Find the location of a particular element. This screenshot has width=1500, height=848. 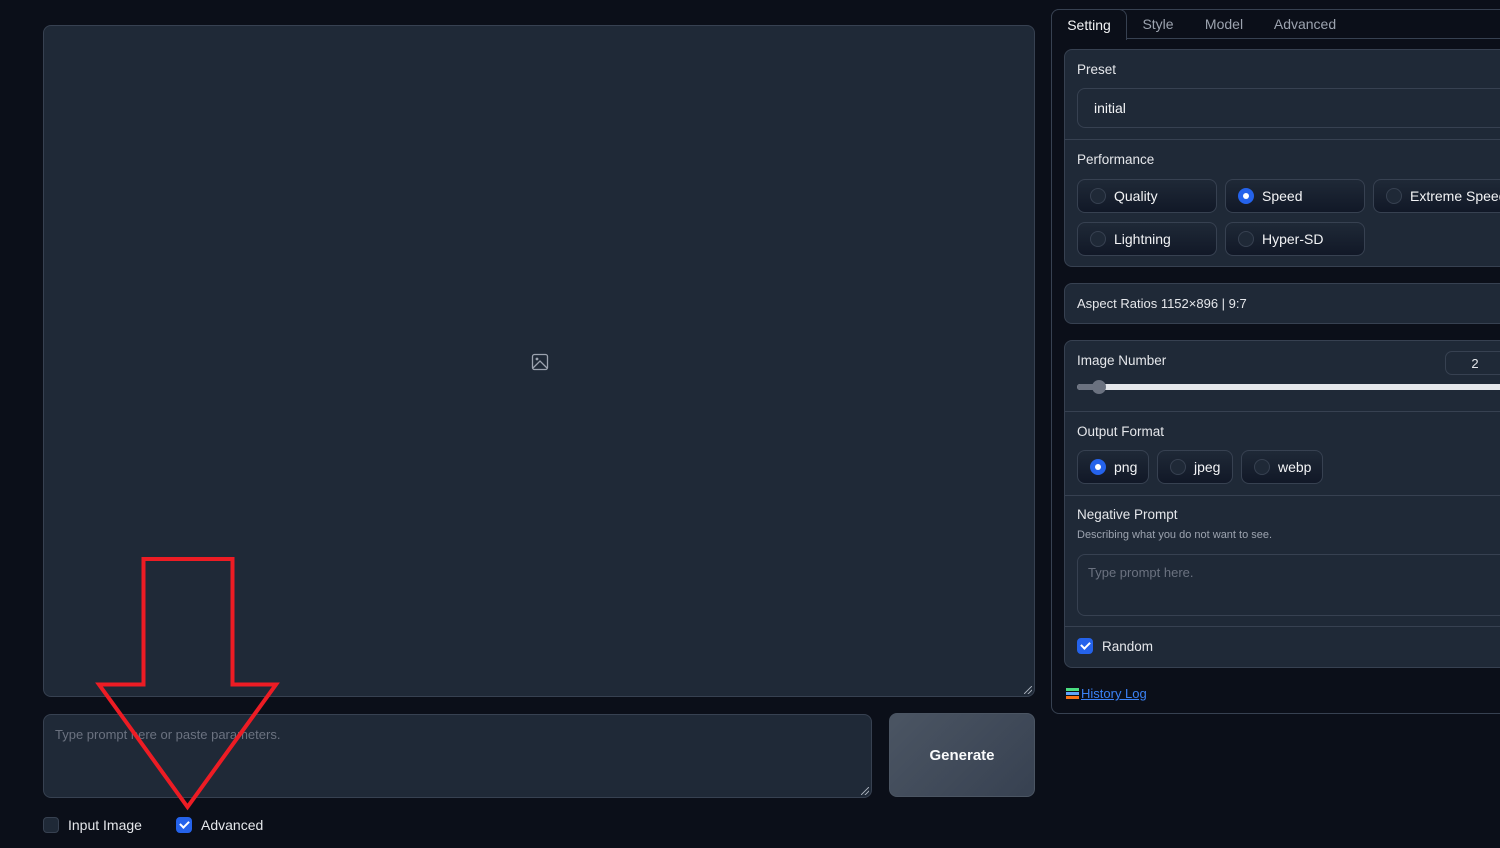

settings-tabs: Setting Style Model Advanced is located at coordinates (1275, 24).